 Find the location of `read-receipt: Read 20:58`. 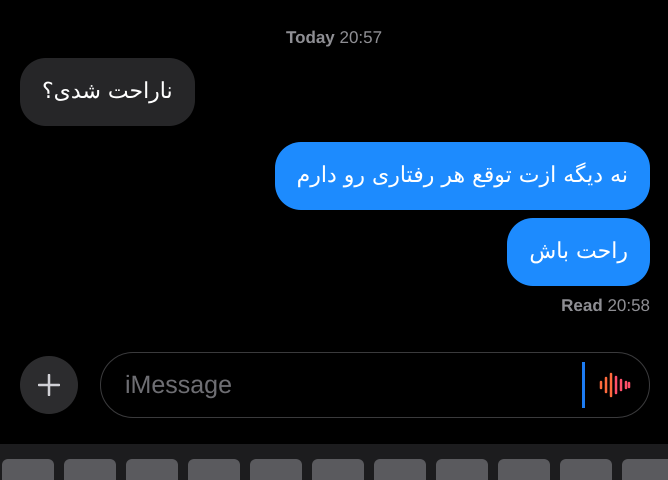

read-receipt: Read 20:58 is located at coordinates (605, 306).